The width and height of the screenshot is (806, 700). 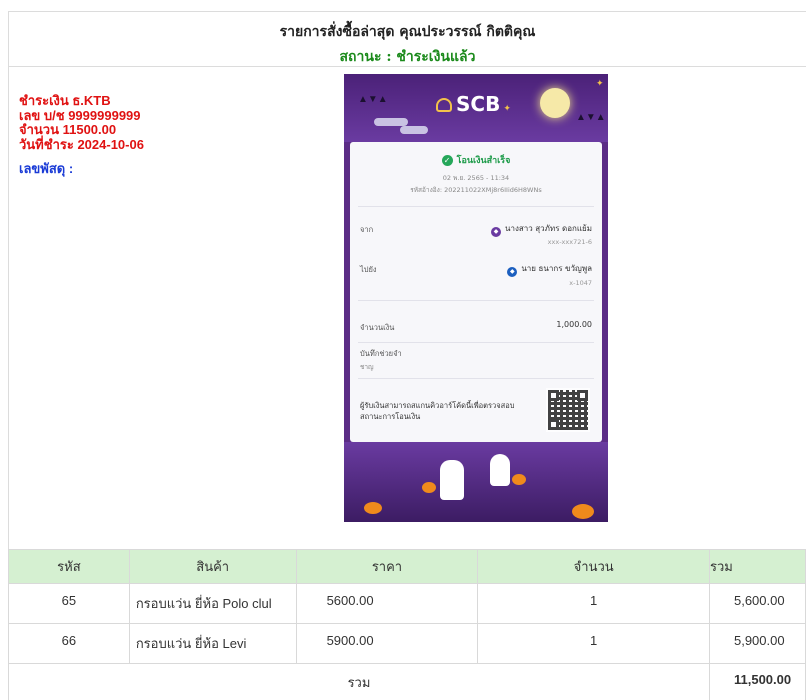 I want to click on col-header-quantity: จำนวน, so click(x=593, y=566).